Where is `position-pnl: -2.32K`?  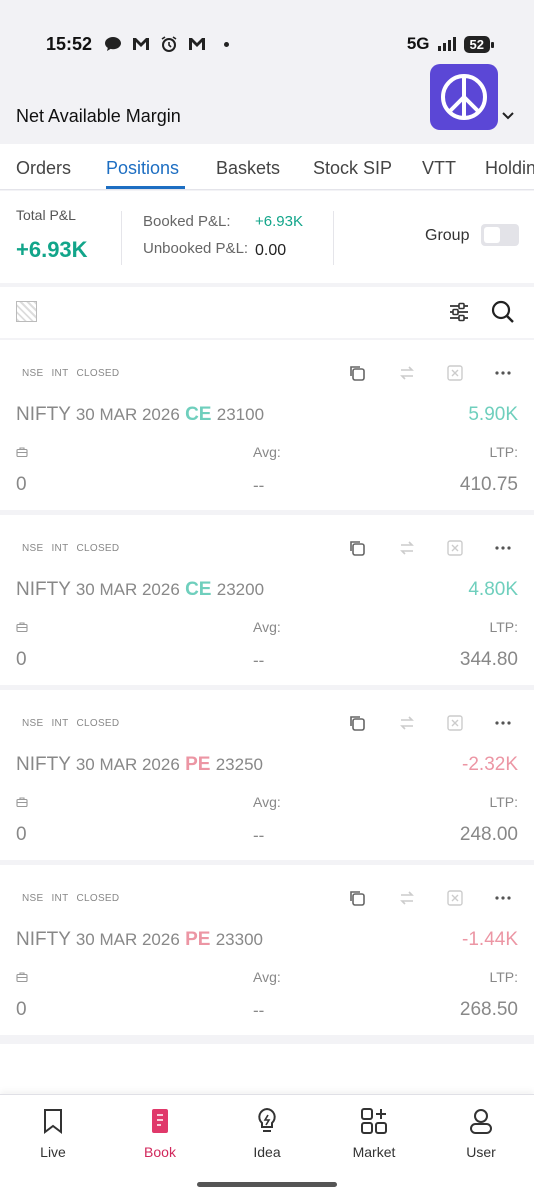 position-pnl: -2.32K is located at coordinates (490, 764).